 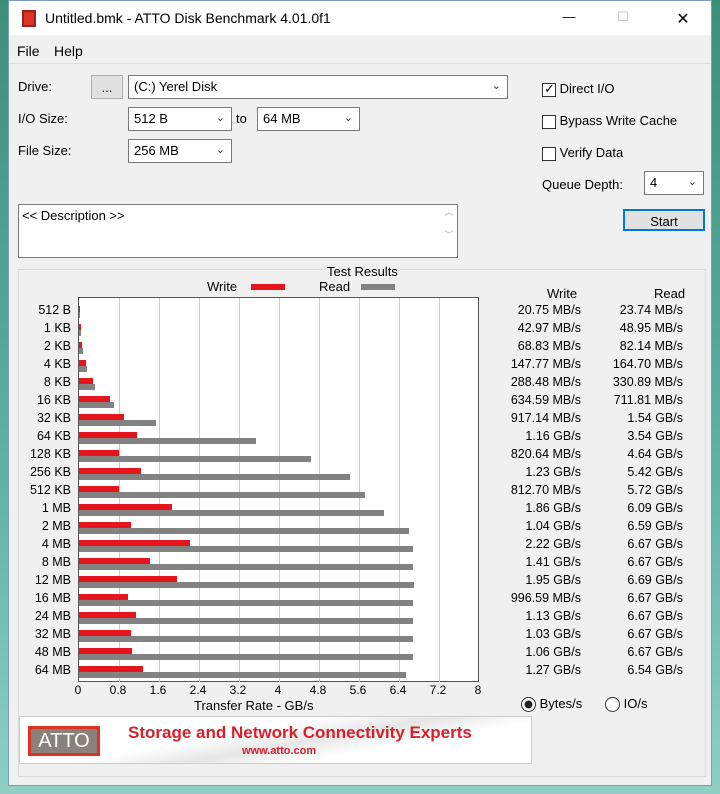 I want to click on row-size-label: 48 MB, so click(x=52, y=652).